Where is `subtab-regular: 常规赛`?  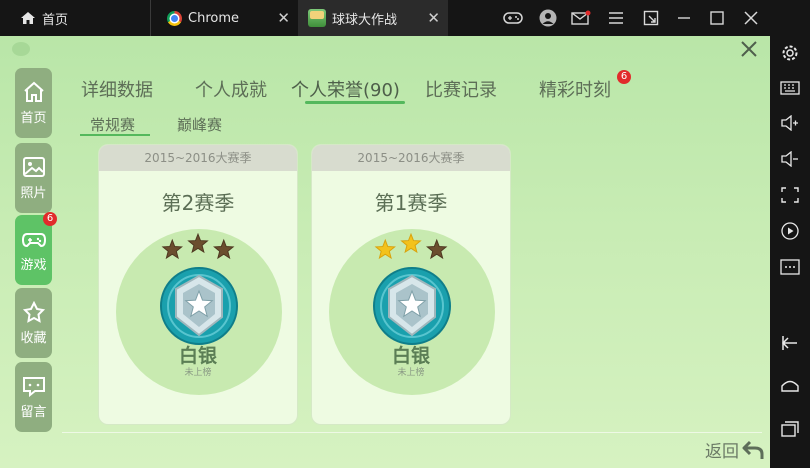
subtab-regular: 常规赛 is located at coordinates (112, 124).